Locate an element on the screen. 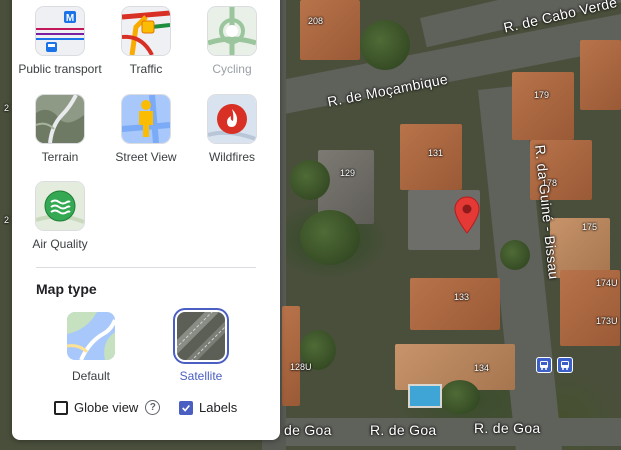 The width and height of the screenshot is (621, 450). labels-checkbox is located at coordinates (186, 407).